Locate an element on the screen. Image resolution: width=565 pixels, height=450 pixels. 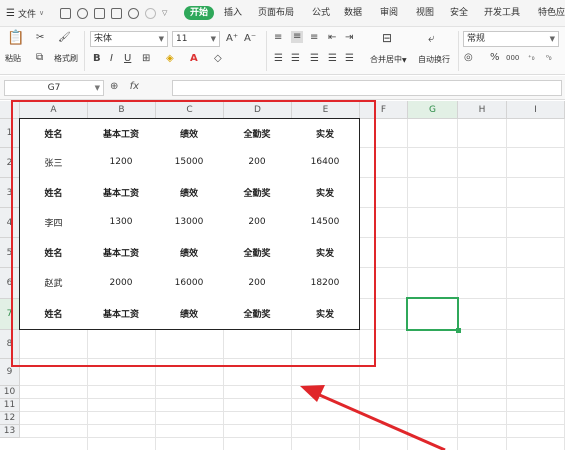
tab-2: 插入 is located at coordinates (233, 13).